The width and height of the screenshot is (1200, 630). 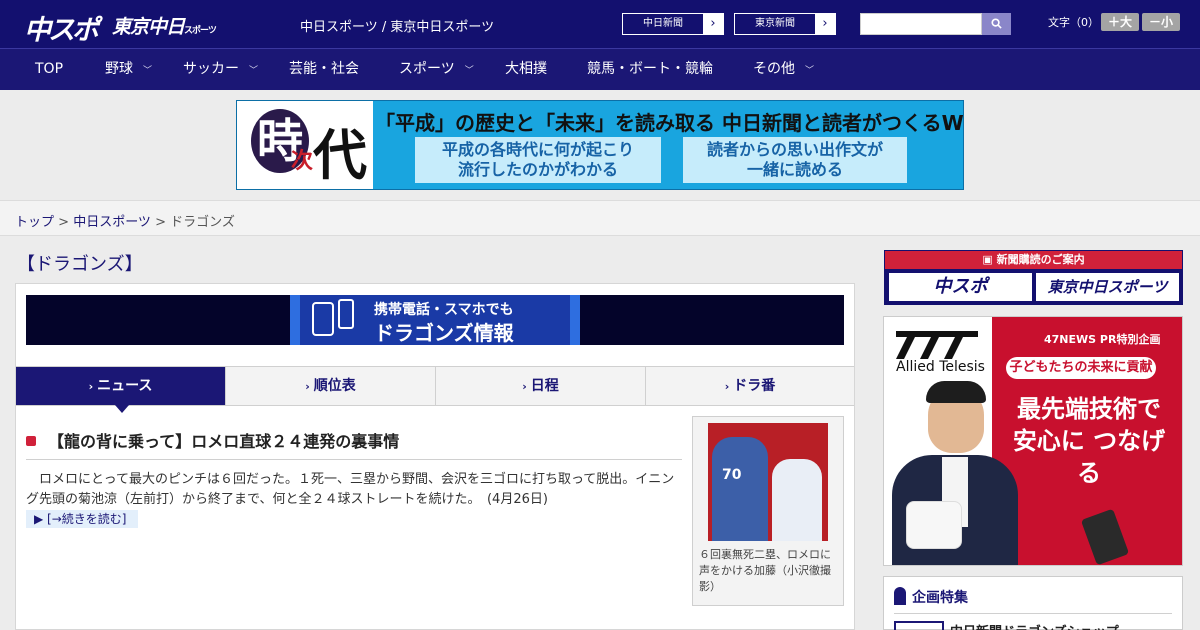 What do you see at coordinates (1089, 441) in the screenshot?
I see `ad-headline: 最先端技術で 安心に つなげる` at bounding box center [1089, 441].